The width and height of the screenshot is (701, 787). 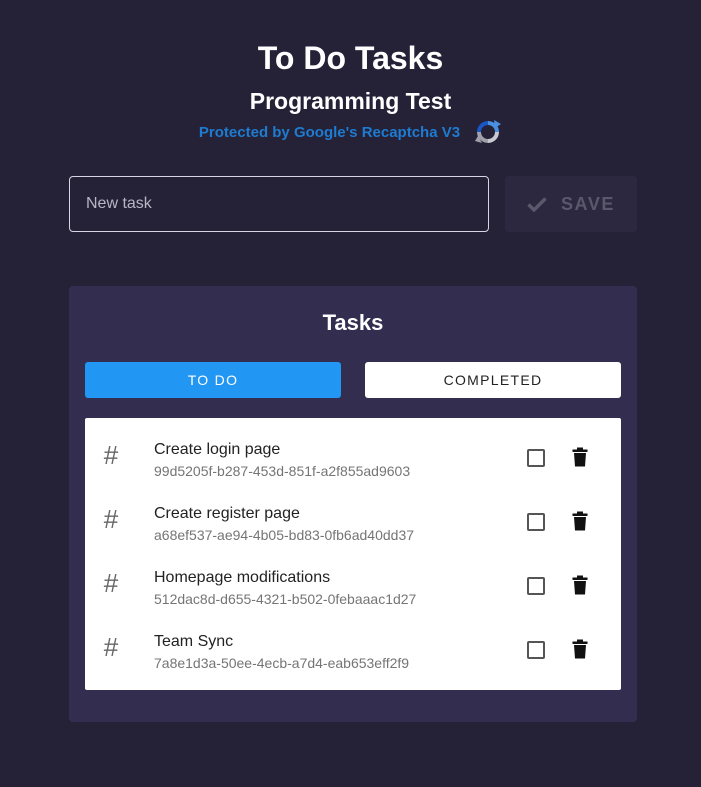 I want to click on new-task-input, so click(x=279, y=204).